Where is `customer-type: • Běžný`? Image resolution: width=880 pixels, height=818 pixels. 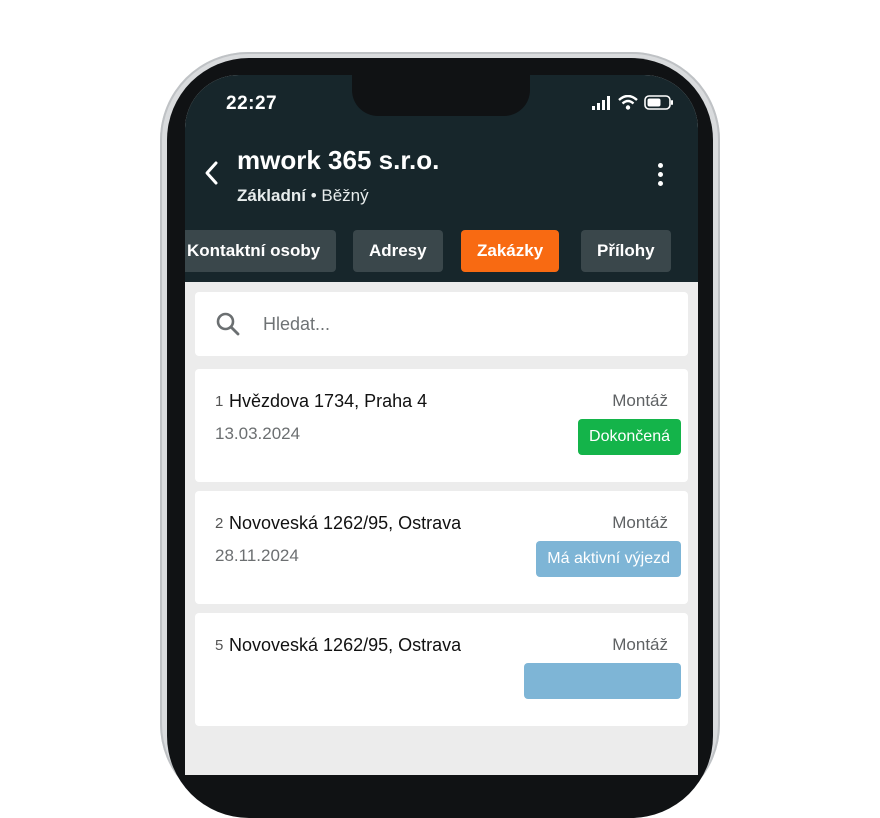
customer-type: • Běžný is located at coordinates (337, 195).